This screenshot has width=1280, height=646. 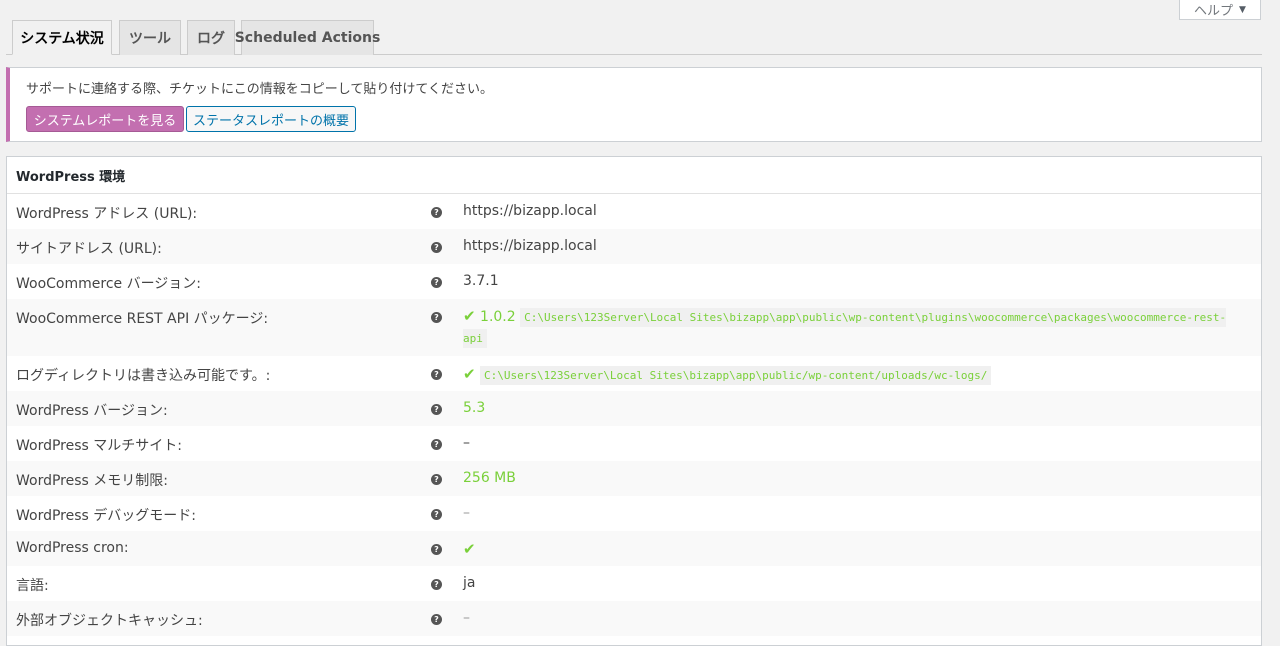 I want to click on table-row: WordPress デバッグモード: ? –, so click(x=634, y=513).